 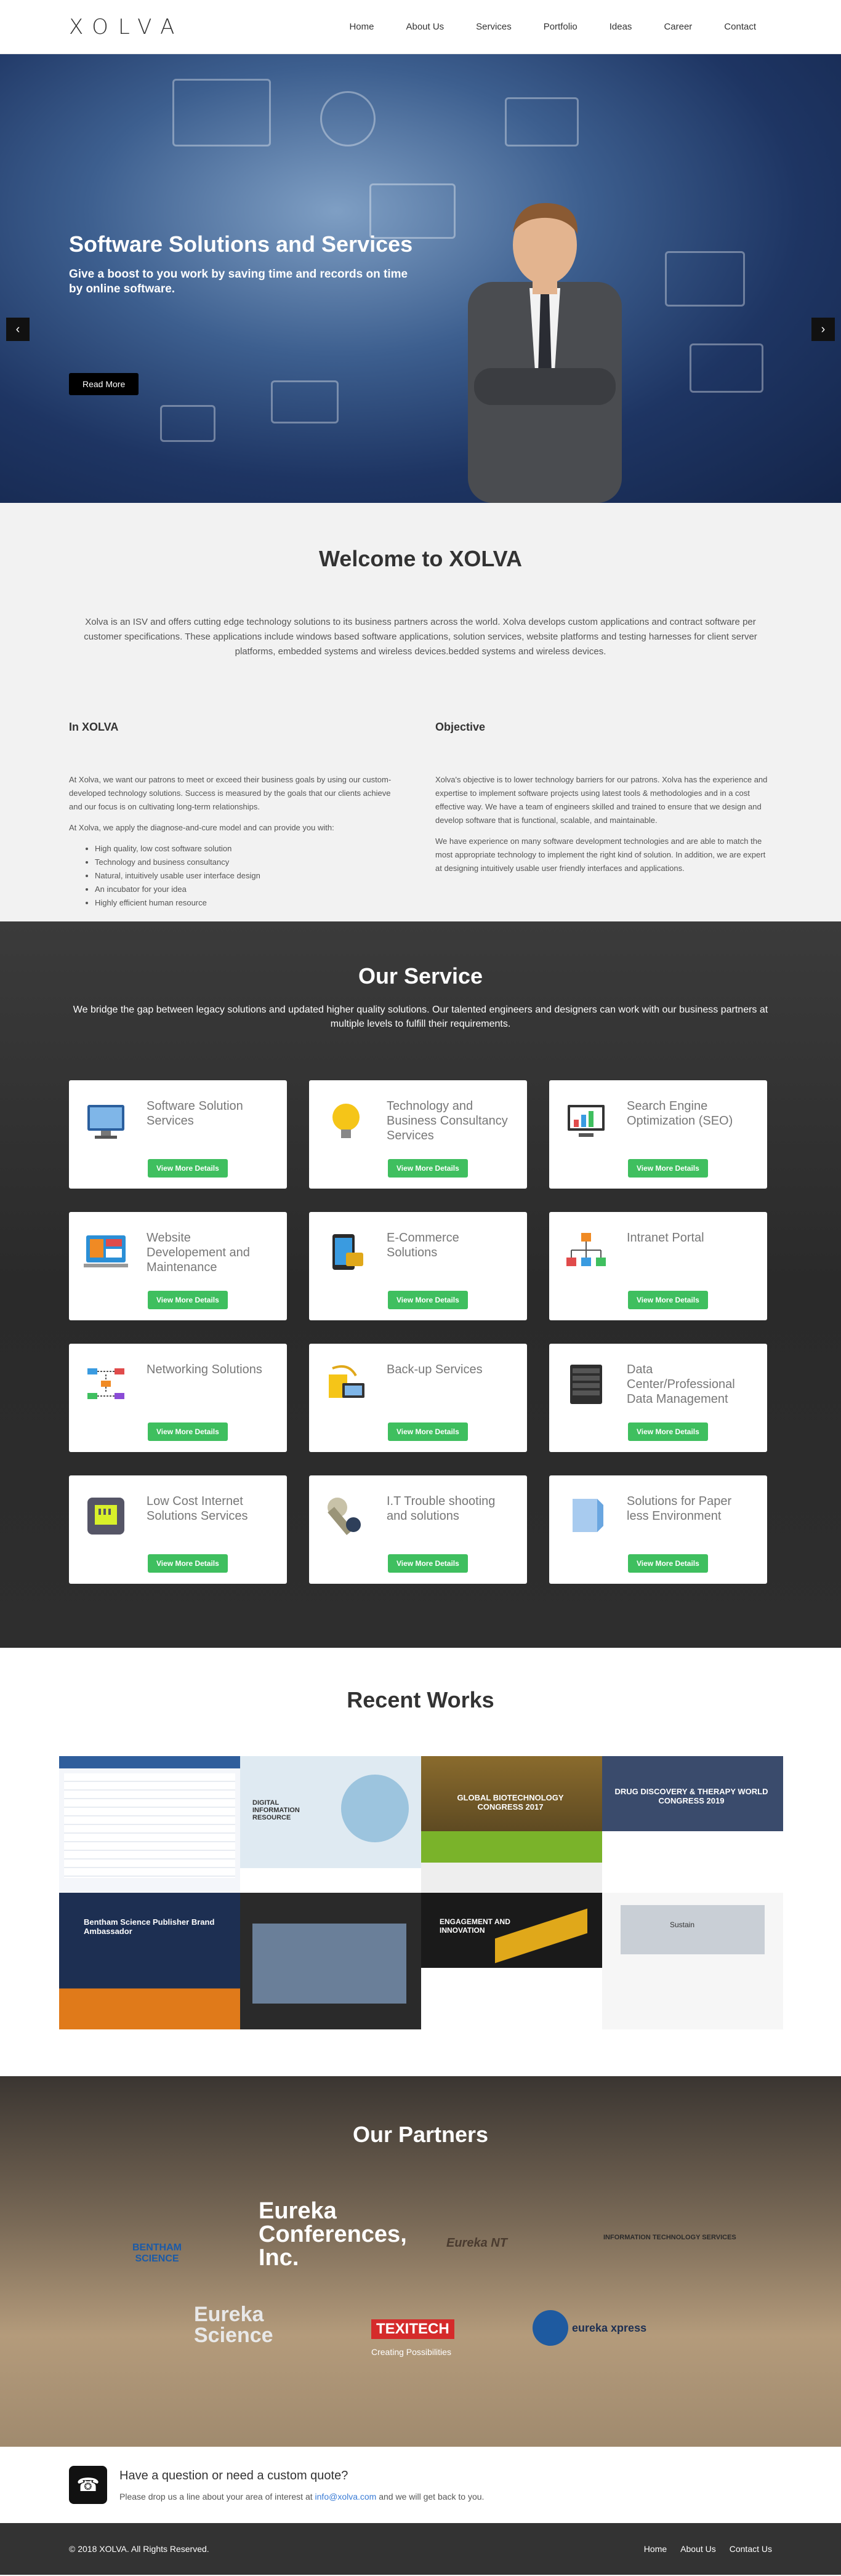 I want to click on paperless-icon, so click(x=588, y=1515).